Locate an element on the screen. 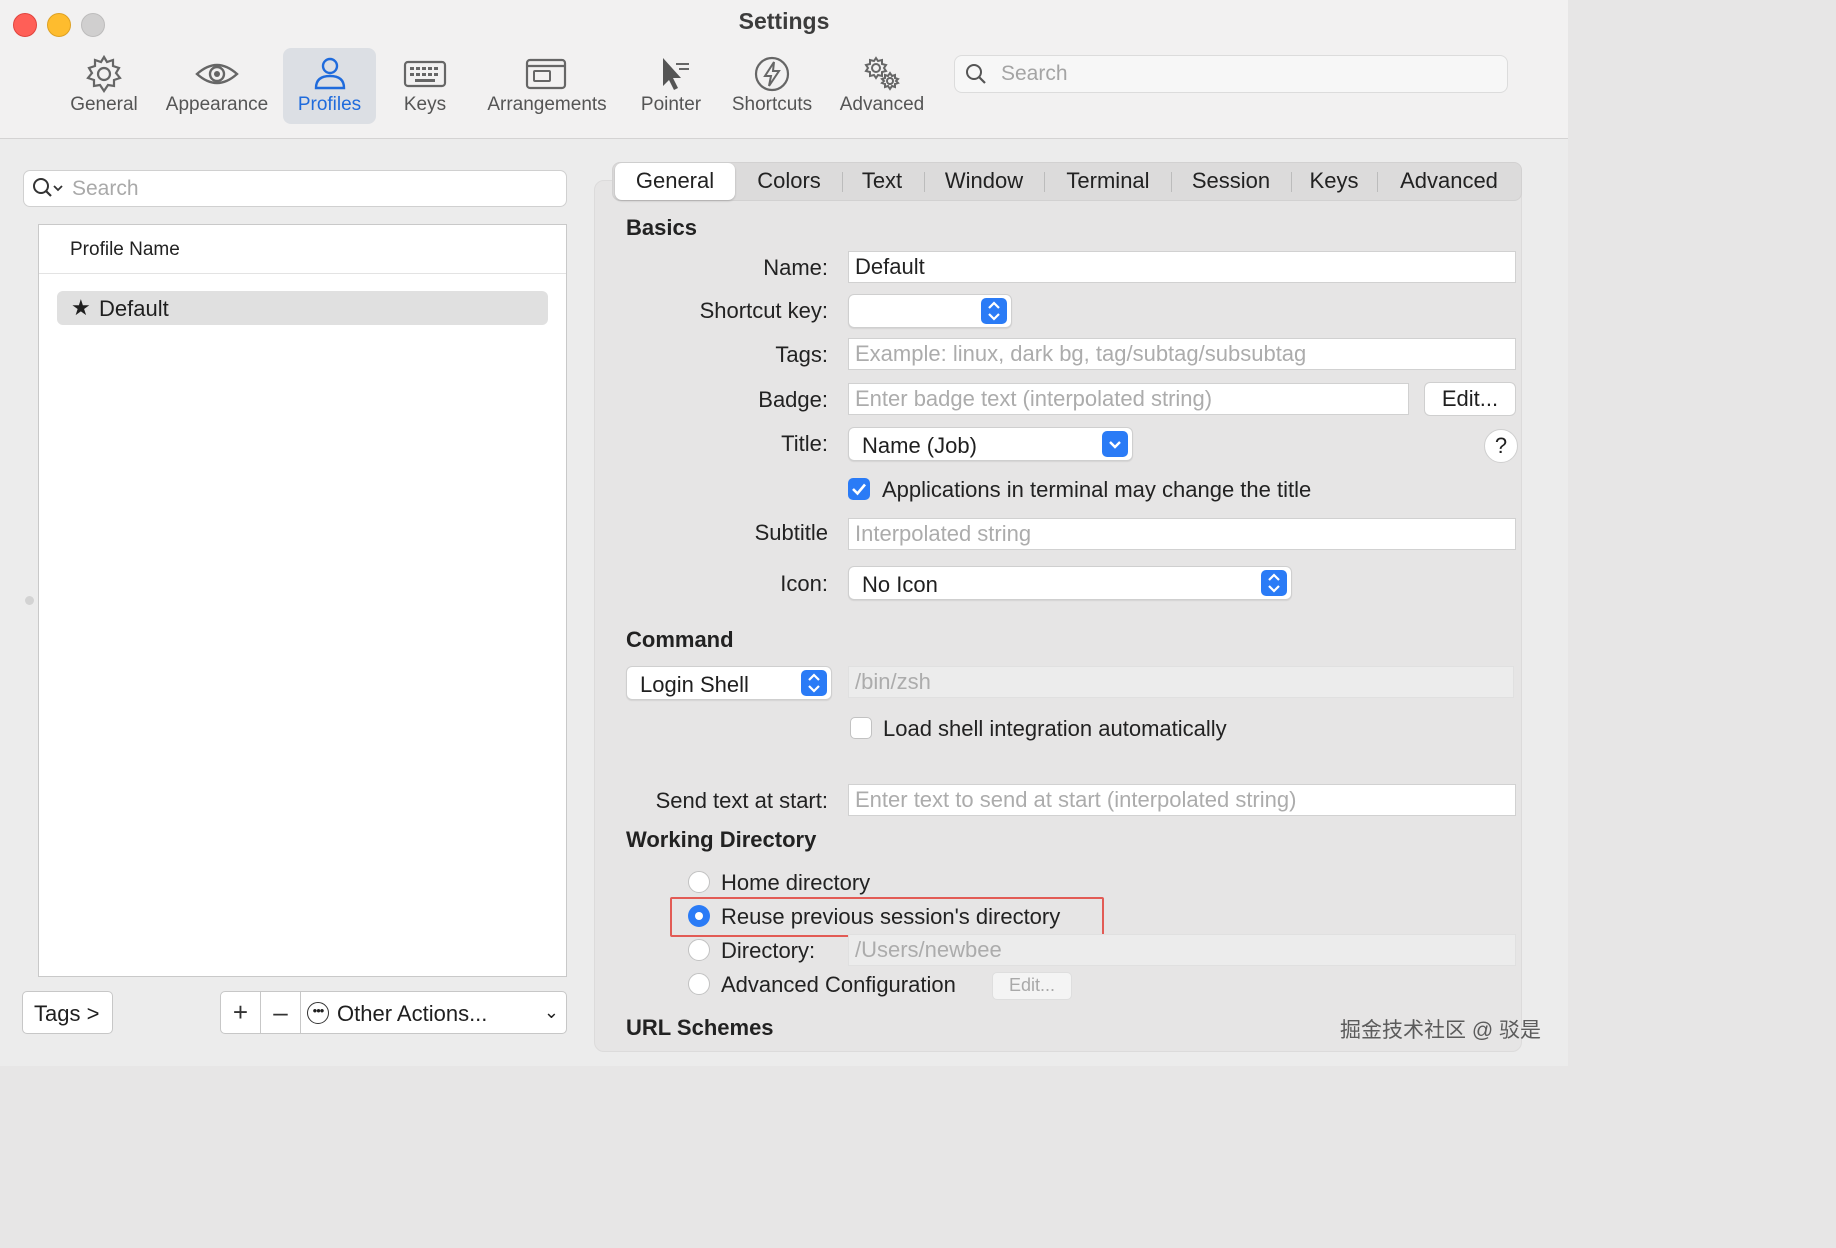 The height and width of the screenshot is (1248, 1836). toolbar-advanced: Advanced is located at coordinates (882, 86).